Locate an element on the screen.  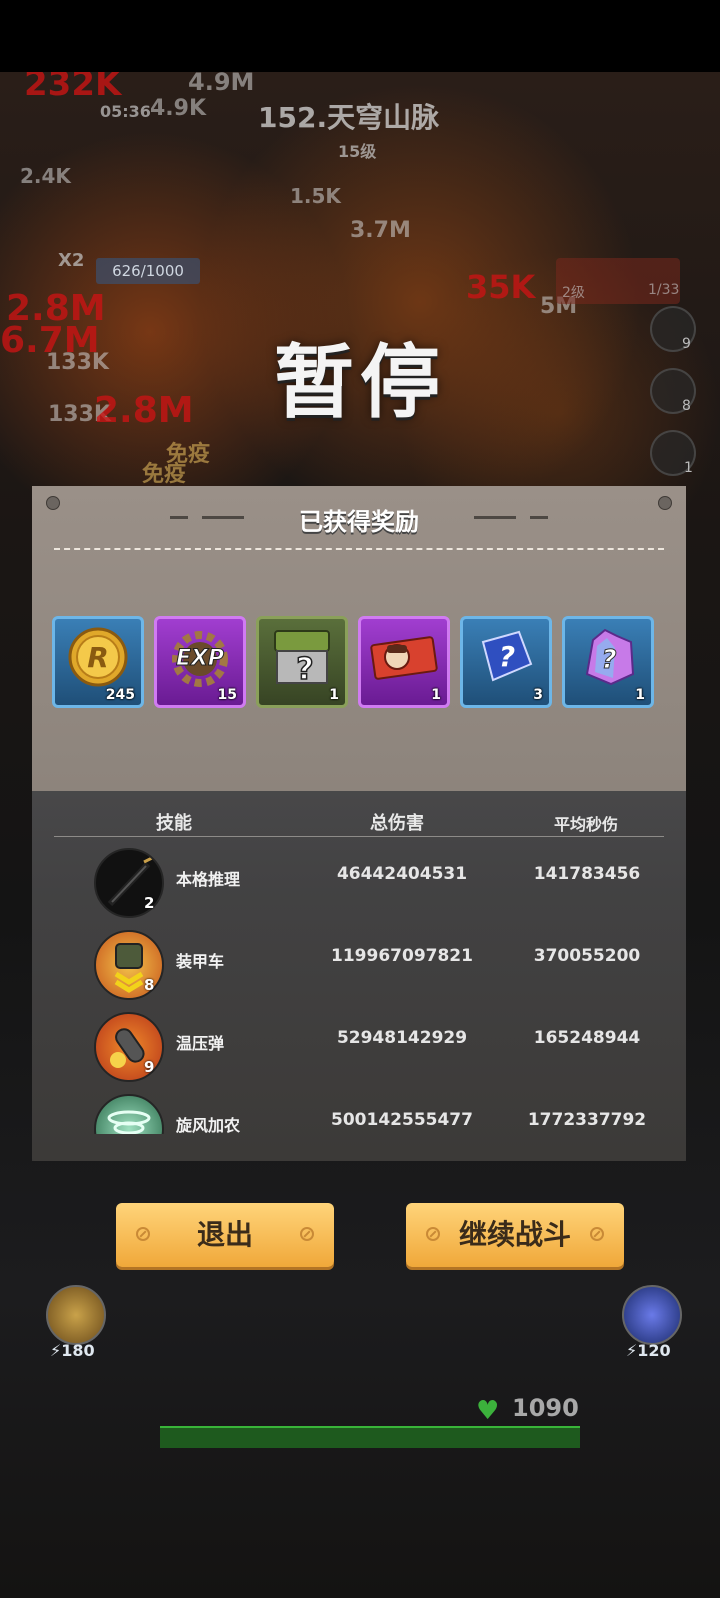
skill-level: 9 is located at coordinates (149, 1067).